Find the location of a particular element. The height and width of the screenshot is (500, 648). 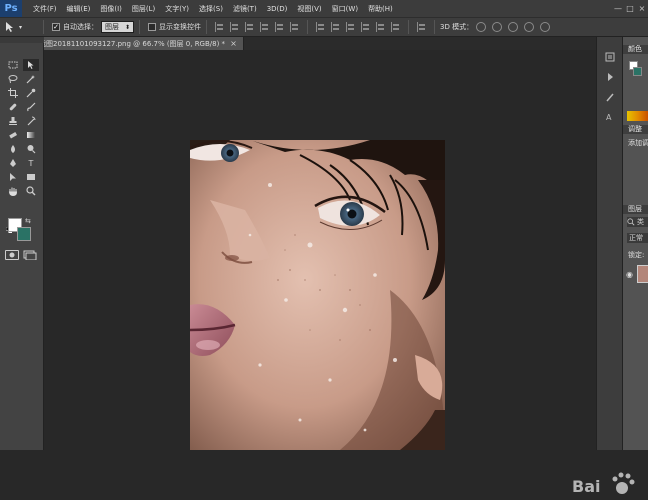

roll-3d-icon is located at coordinates (497, 27).